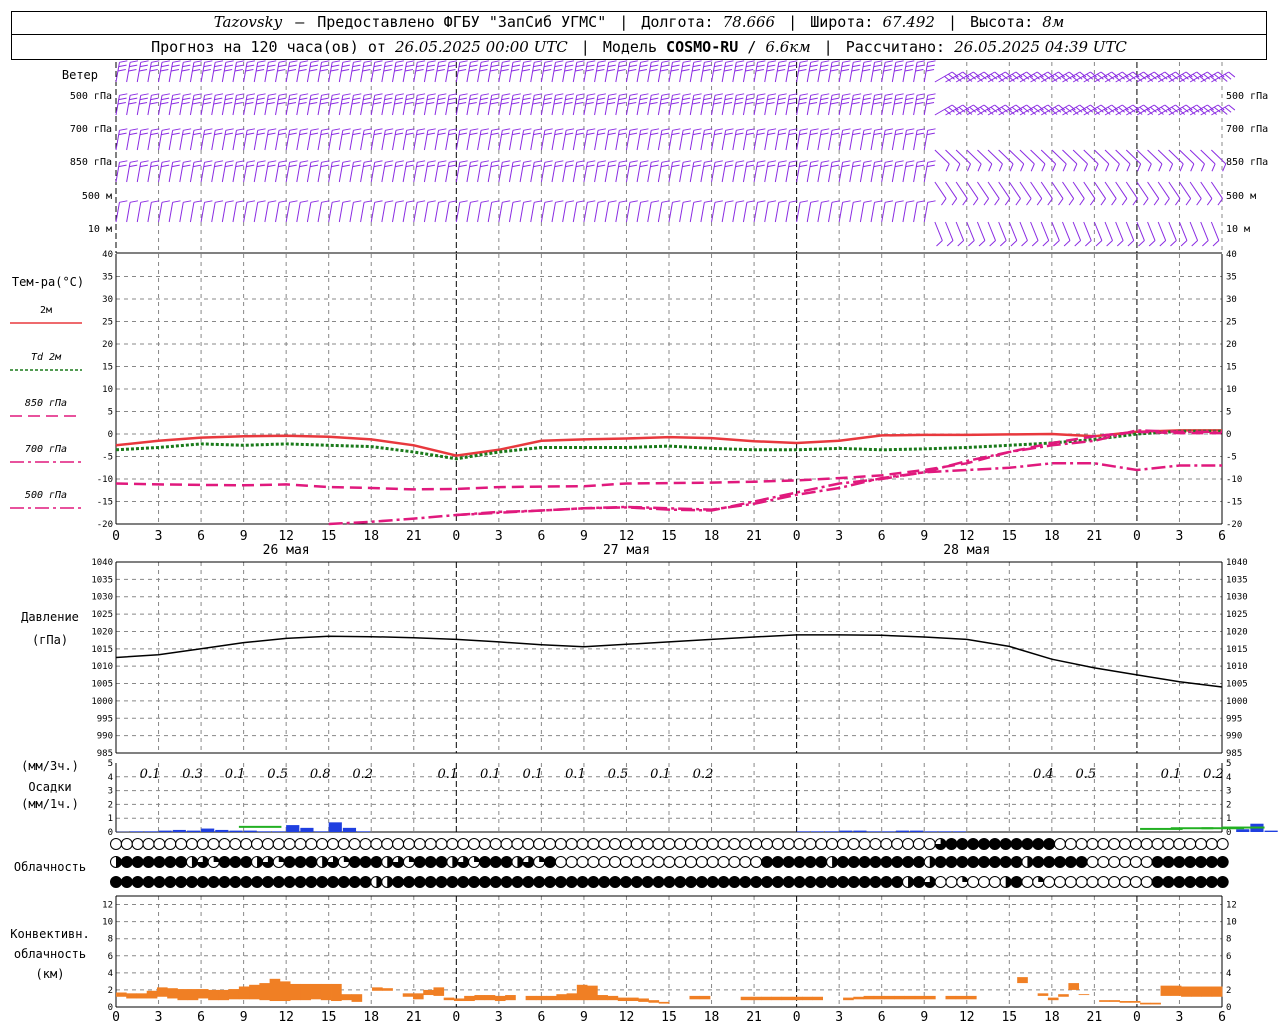 The height and width of the screenshot is (1024, 1280). What do you see at coordinates (110, 805) in the screenshot?
I see `precip-tick-label-left: 2` at bounding box center [110, 805].